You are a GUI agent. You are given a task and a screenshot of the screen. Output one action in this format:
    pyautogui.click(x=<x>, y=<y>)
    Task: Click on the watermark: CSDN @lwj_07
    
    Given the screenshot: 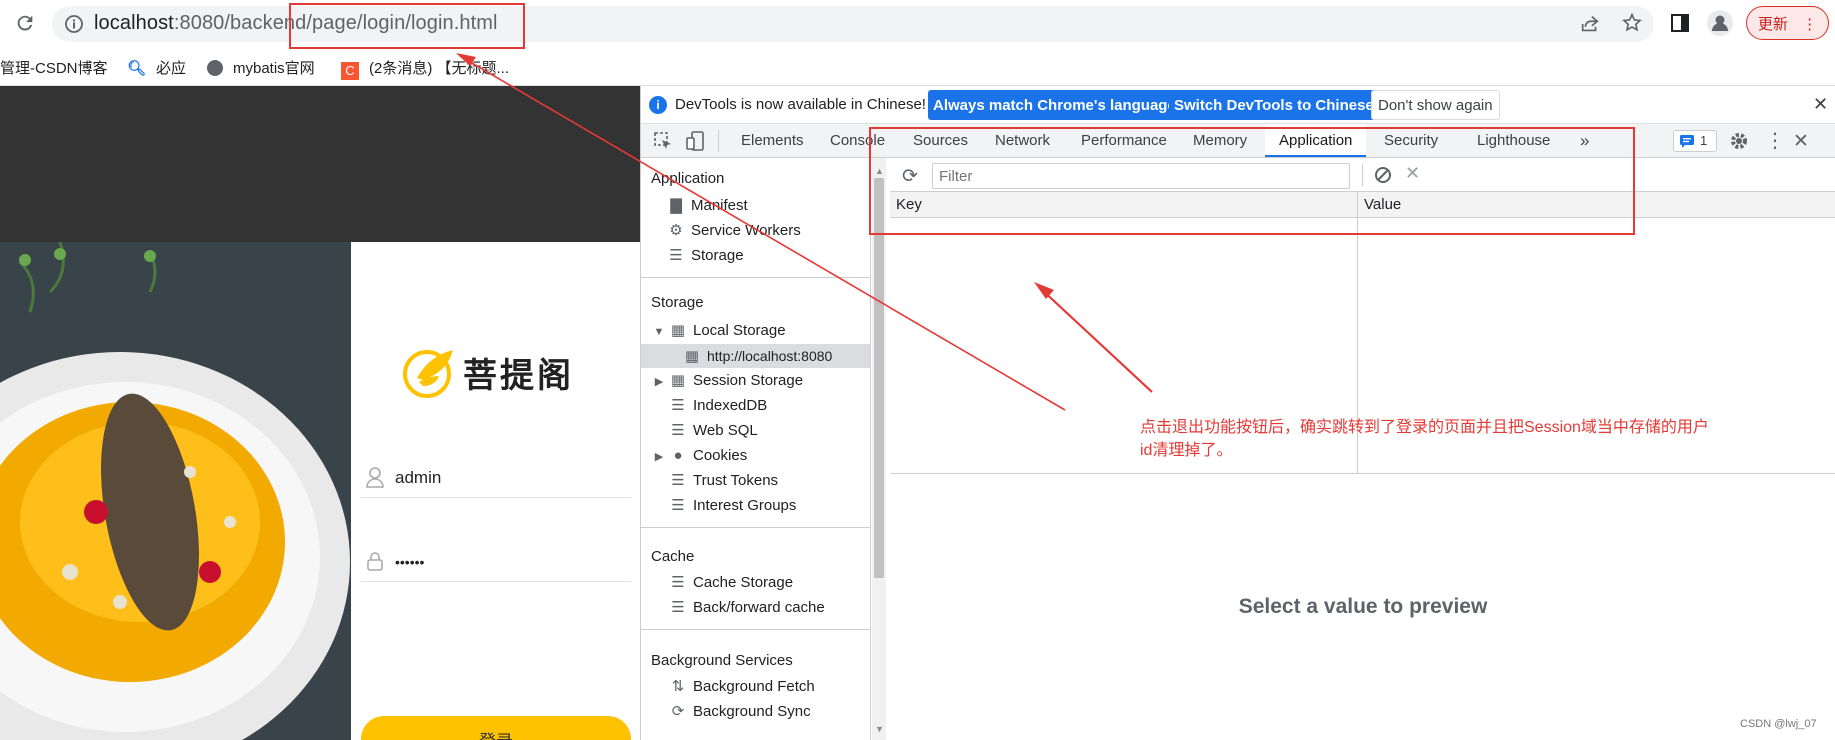 What is the action you would take?
    pyautogui.click(x=1778, y=724)
    